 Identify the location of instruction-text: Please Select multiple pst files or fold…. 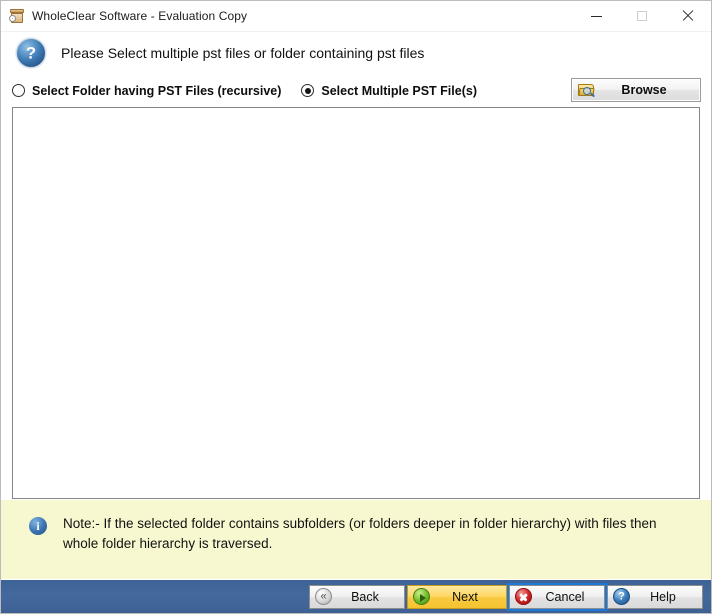
(243, 53).